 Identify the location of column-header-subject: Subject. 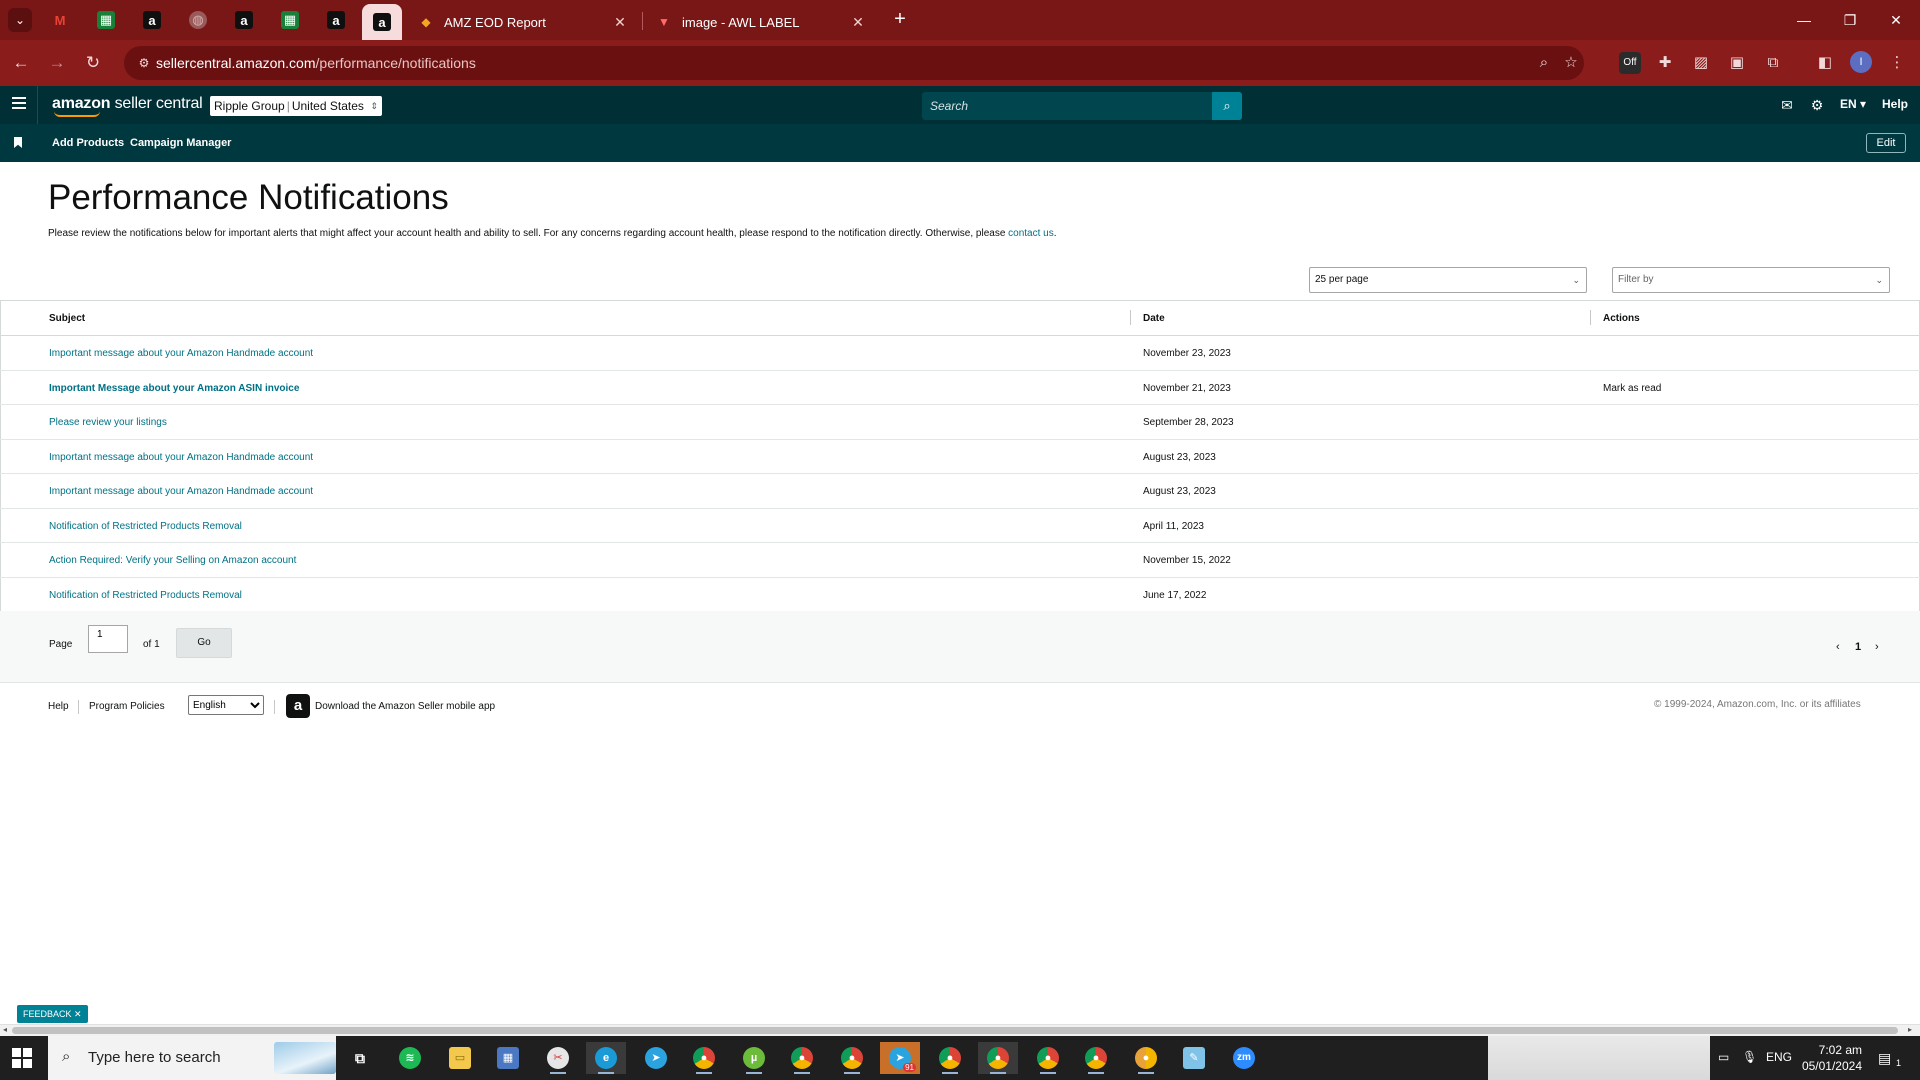
(67, 318).